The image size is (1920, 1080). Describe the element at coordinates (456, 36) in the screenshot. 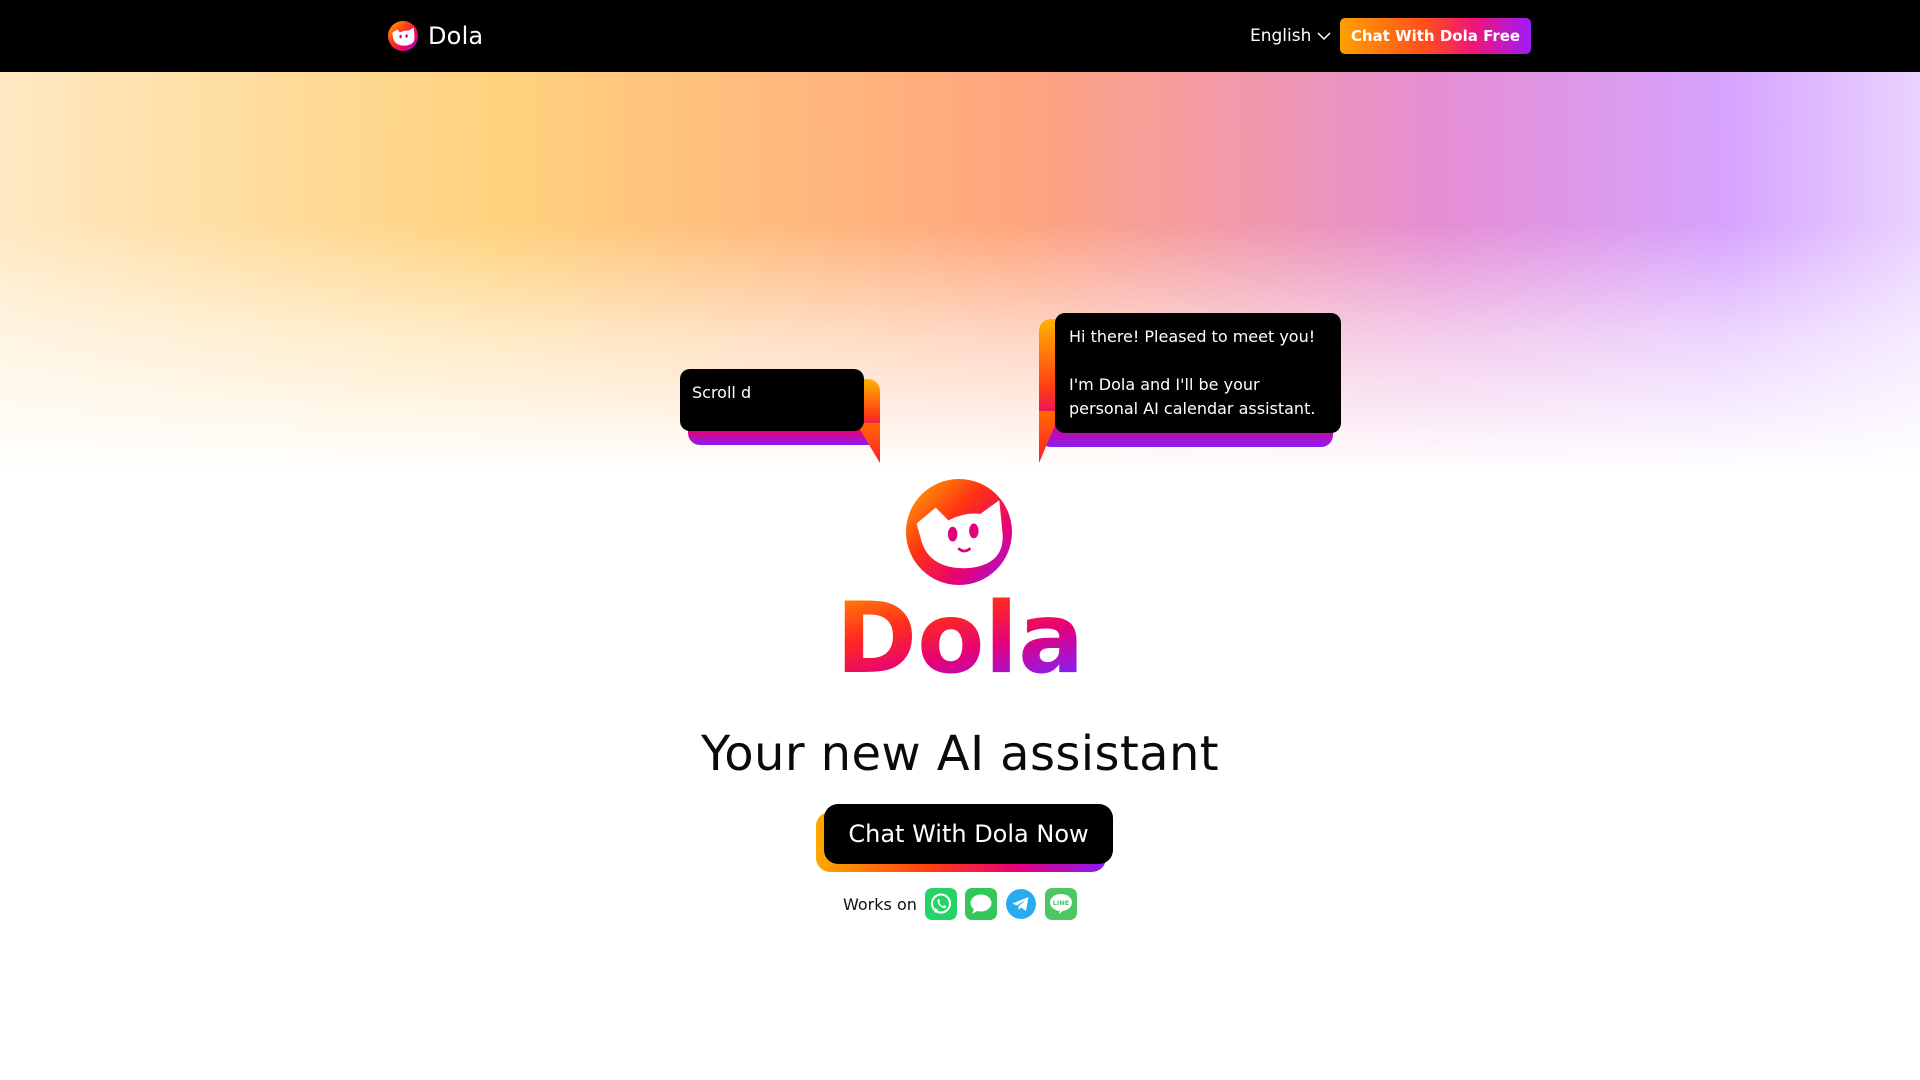

I see `brand-name: Dola` at that location.